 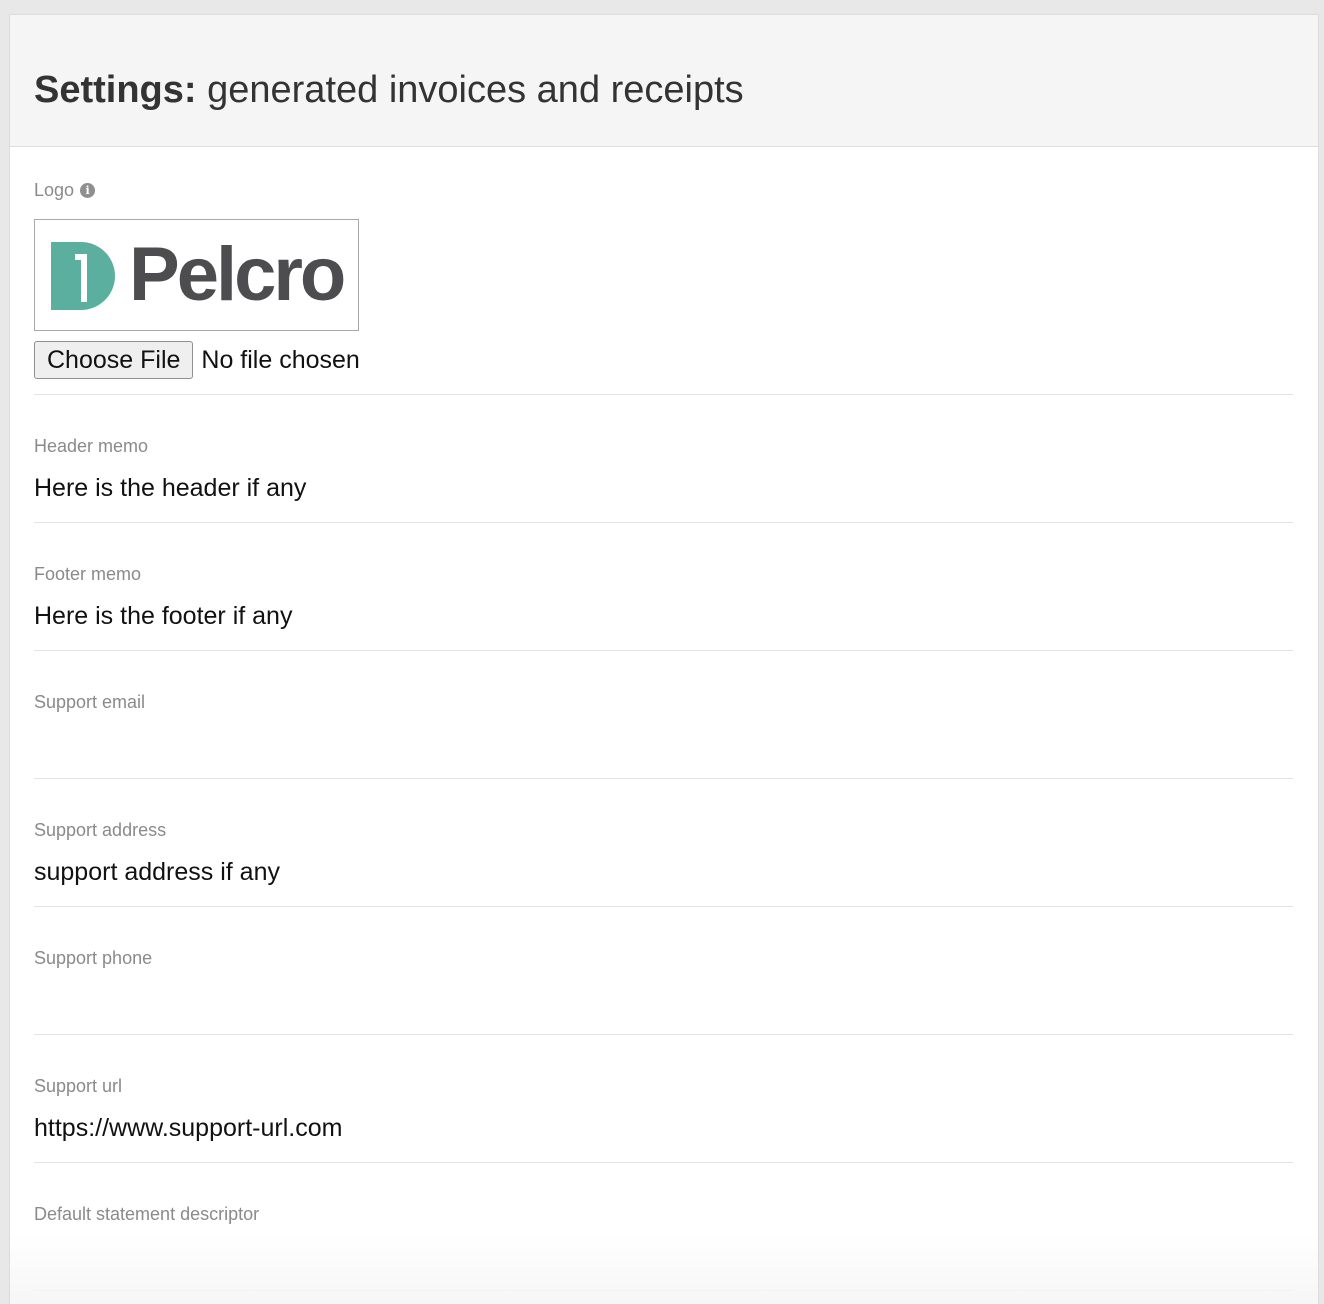 What do you see at coordinates (82, 276) in the screenshot?
I see `pelcro-logo-mark-icon` at bounding box center [82, 276].